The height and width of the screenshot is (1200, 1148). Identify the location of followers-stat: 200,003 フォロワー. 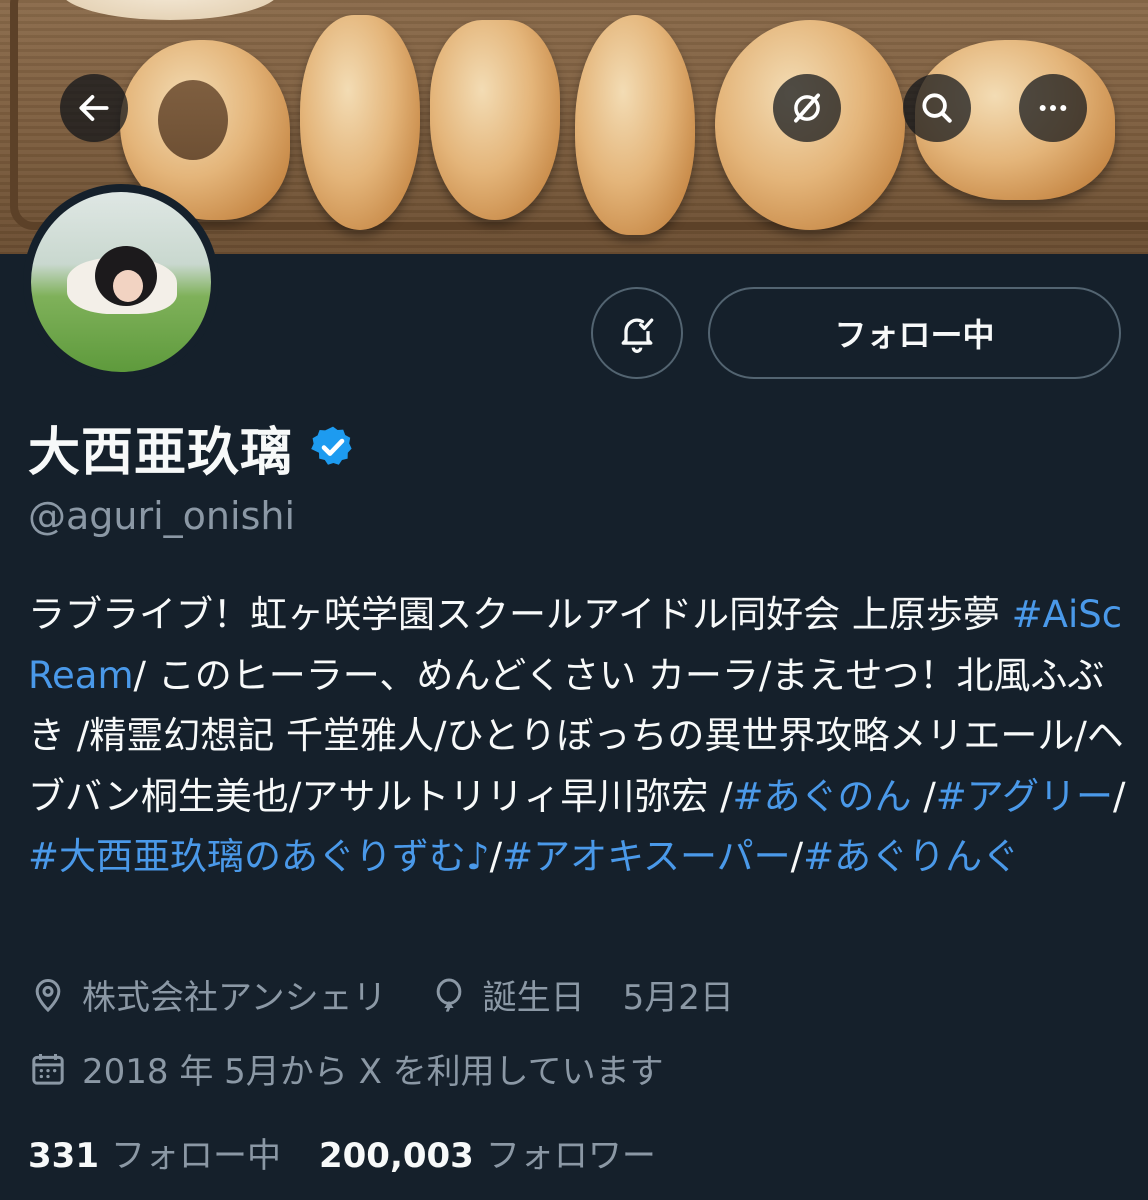
(487, 1152).